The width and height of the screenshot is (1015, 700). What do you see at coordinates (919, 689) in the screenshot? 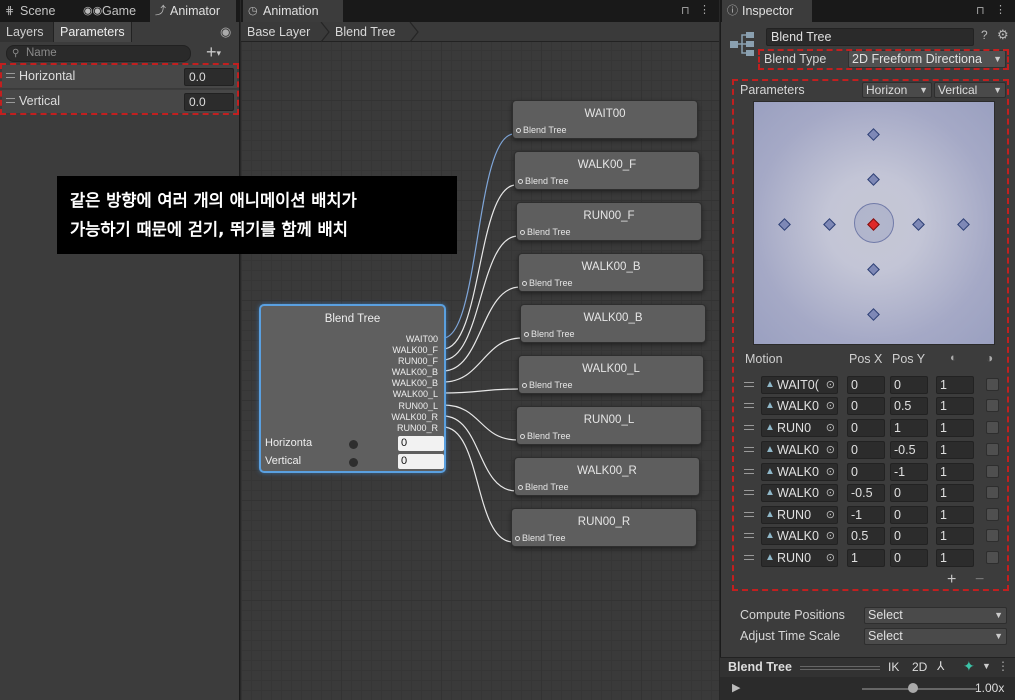
I see `speed-slider-track` at bounding box center [919, 689].